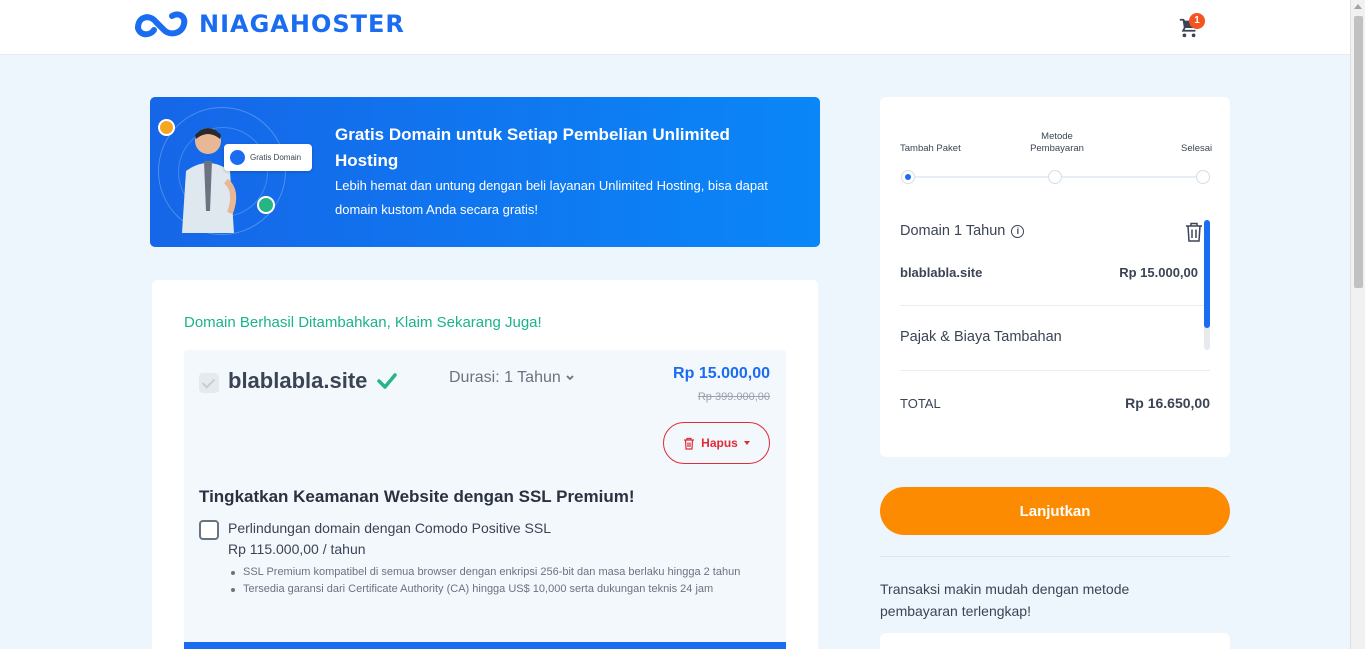 The height and width of the screenshot is (649, 1365). What do you see at coordinates (1358, 152) in the screenshot?
I see `scroll-thumb` at bounding box center [1358, 152].